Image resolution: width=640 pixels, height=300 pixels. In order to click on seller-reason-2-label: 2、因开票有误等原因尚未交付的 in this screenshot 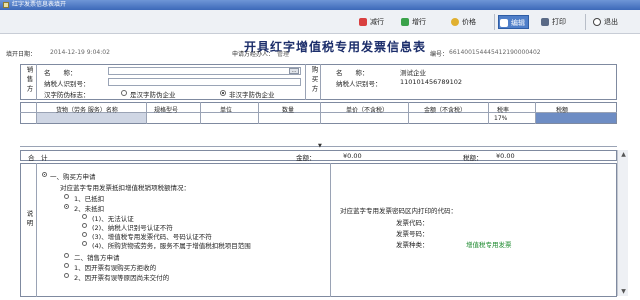, I will do `click(122, 278)`.